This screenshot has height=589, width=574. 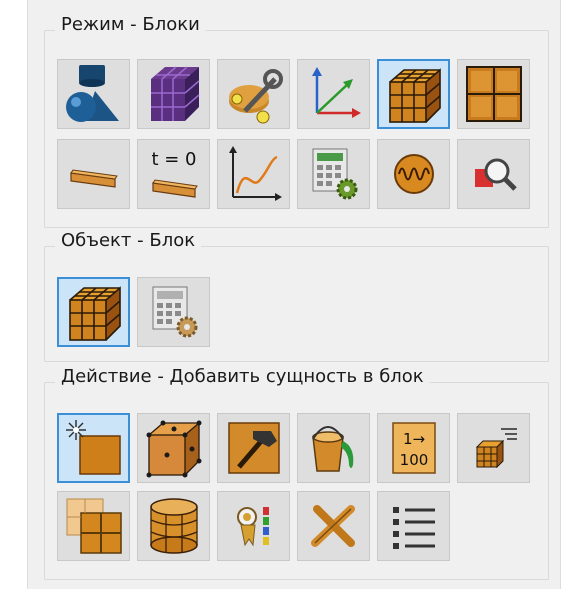 What do you see at coordinates (414, 460) in the screenshot?
I see `numbering-to-text: 100` at bounding box center [414, 460].